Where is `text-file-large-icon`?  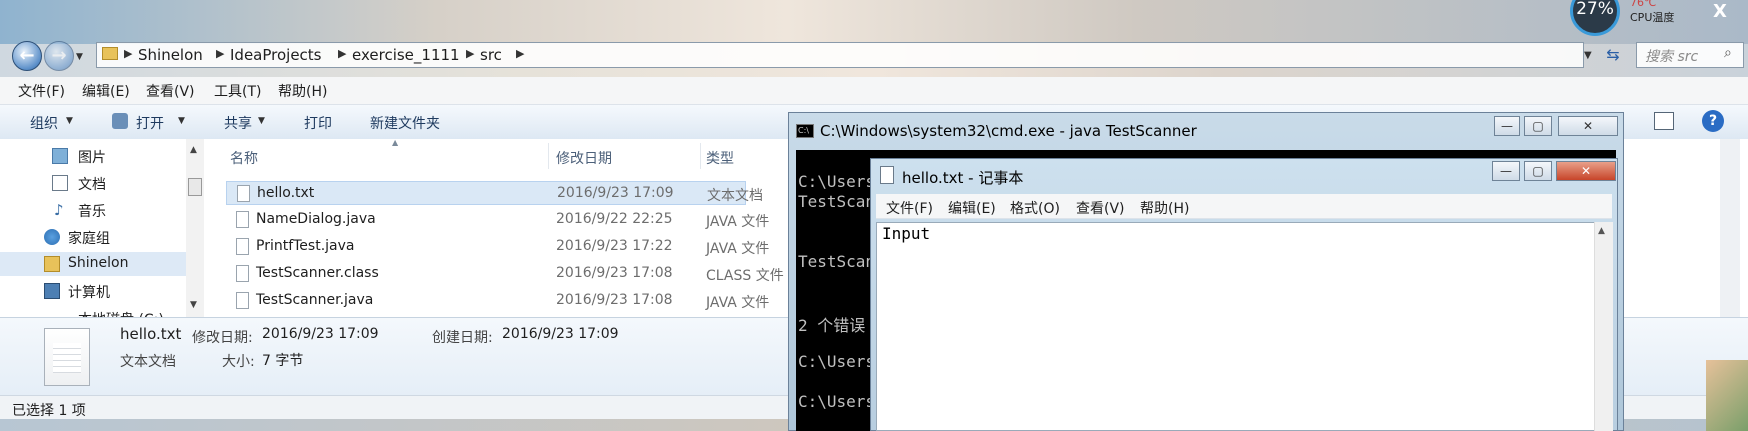 text-file-large-icon is located at coordinates (67, 357).